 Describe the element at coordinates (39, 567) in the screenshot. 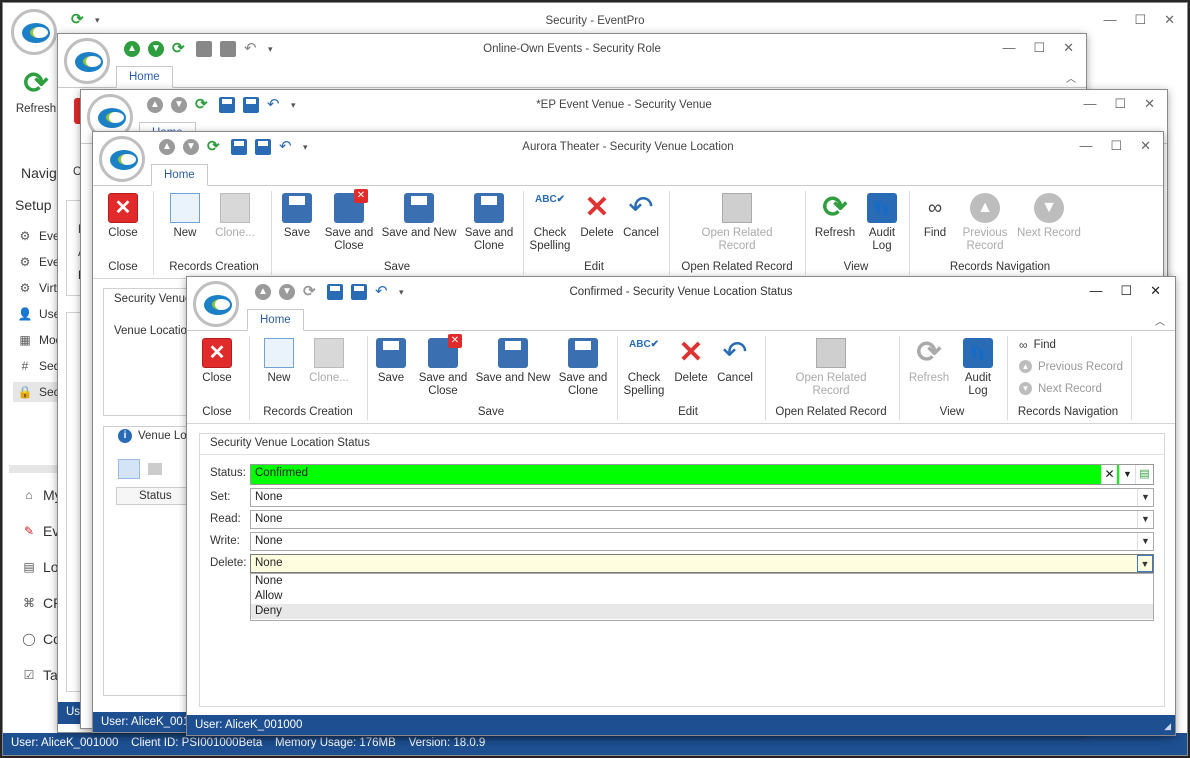

I see `nav-item: ▤ Lo` at that location.